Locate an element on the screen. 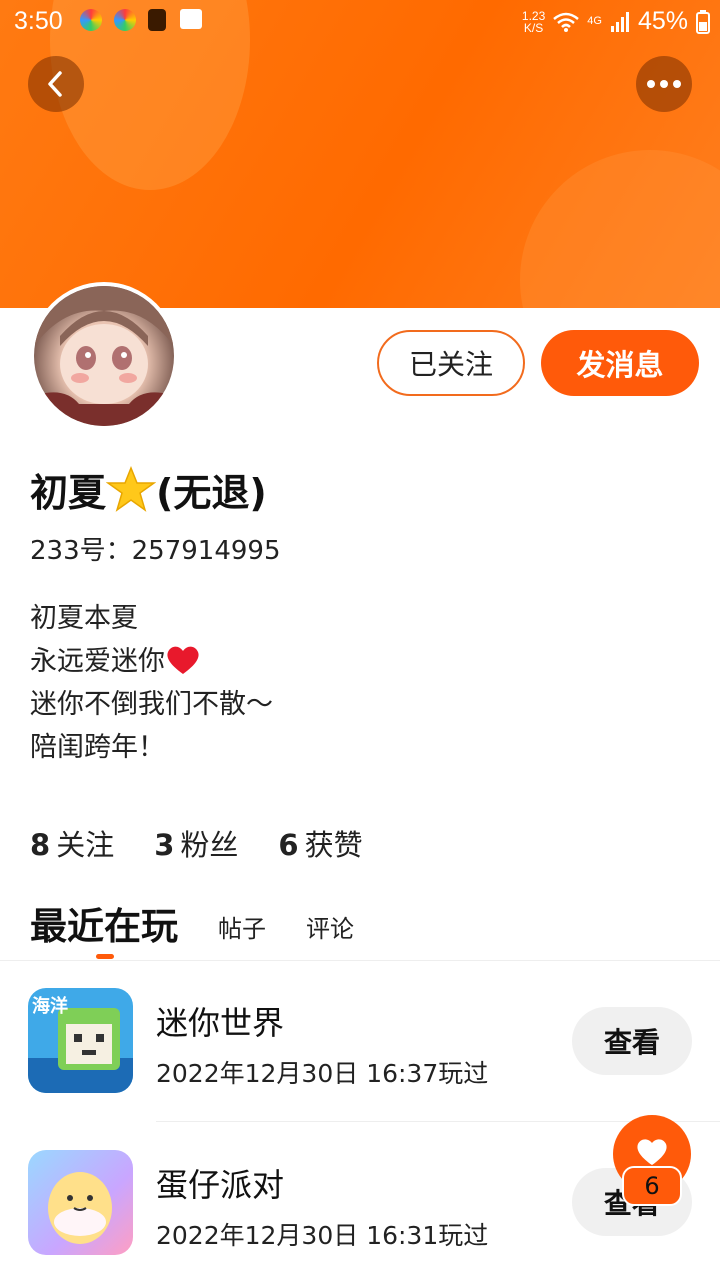 Image resolution: width=720 pixels, height=1280 pixels. like-count-badge: 6 is located at coordinates (652, 1186).